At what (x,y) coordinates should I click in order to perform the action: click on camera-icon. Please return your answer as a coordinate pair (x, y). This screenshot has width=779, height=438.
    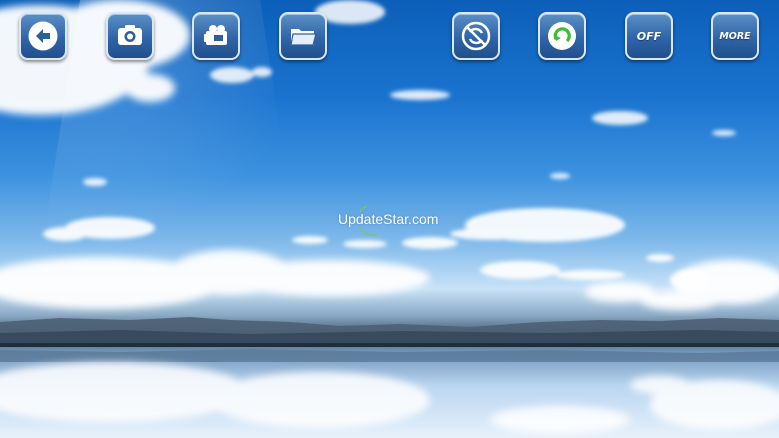
    Looking at the image, I should click on (130, 35).